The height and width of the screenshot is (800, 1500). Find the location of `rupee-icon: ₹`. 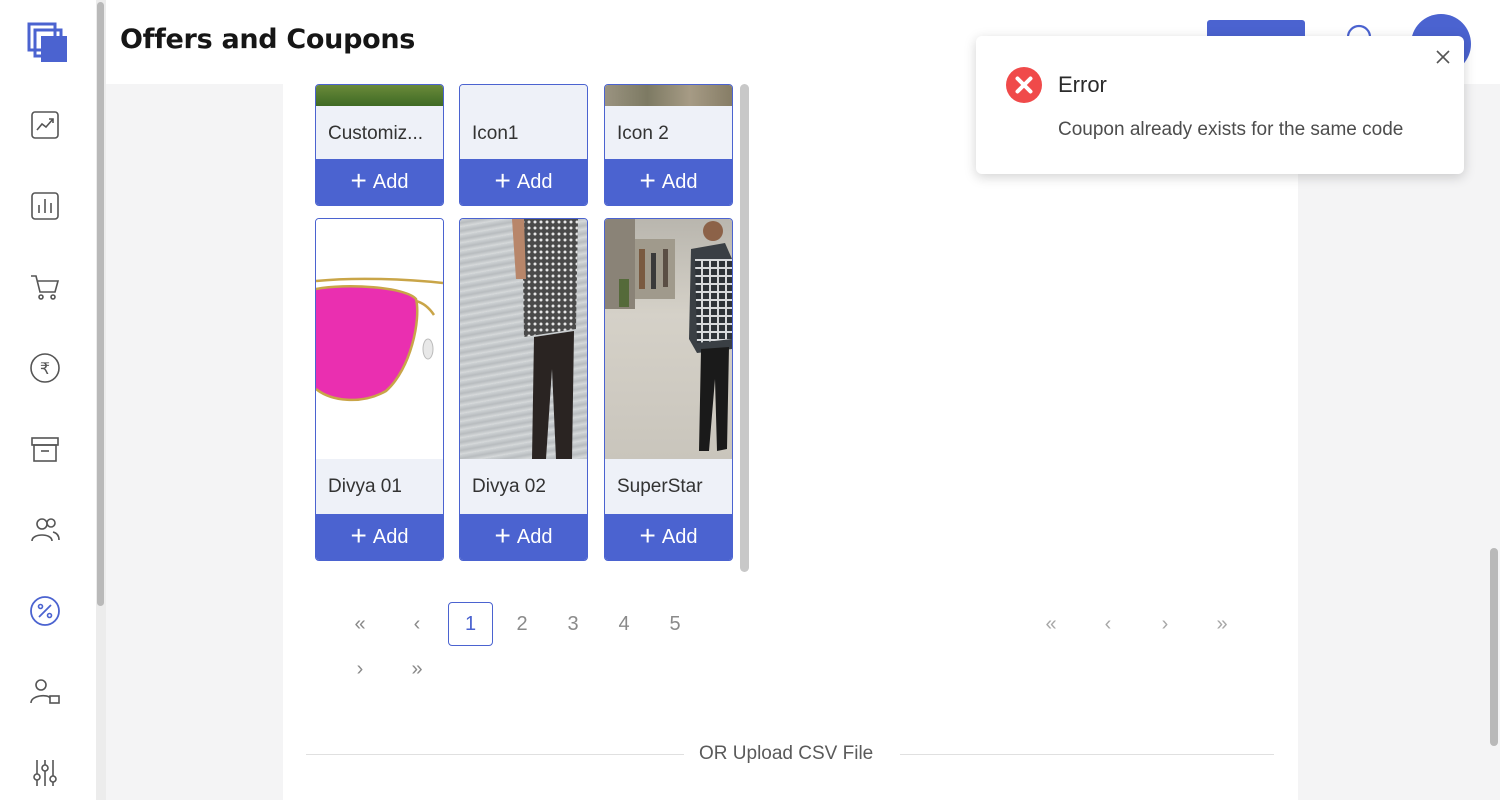

rupee-icon: ₹ is located at coordinates (45, 368).